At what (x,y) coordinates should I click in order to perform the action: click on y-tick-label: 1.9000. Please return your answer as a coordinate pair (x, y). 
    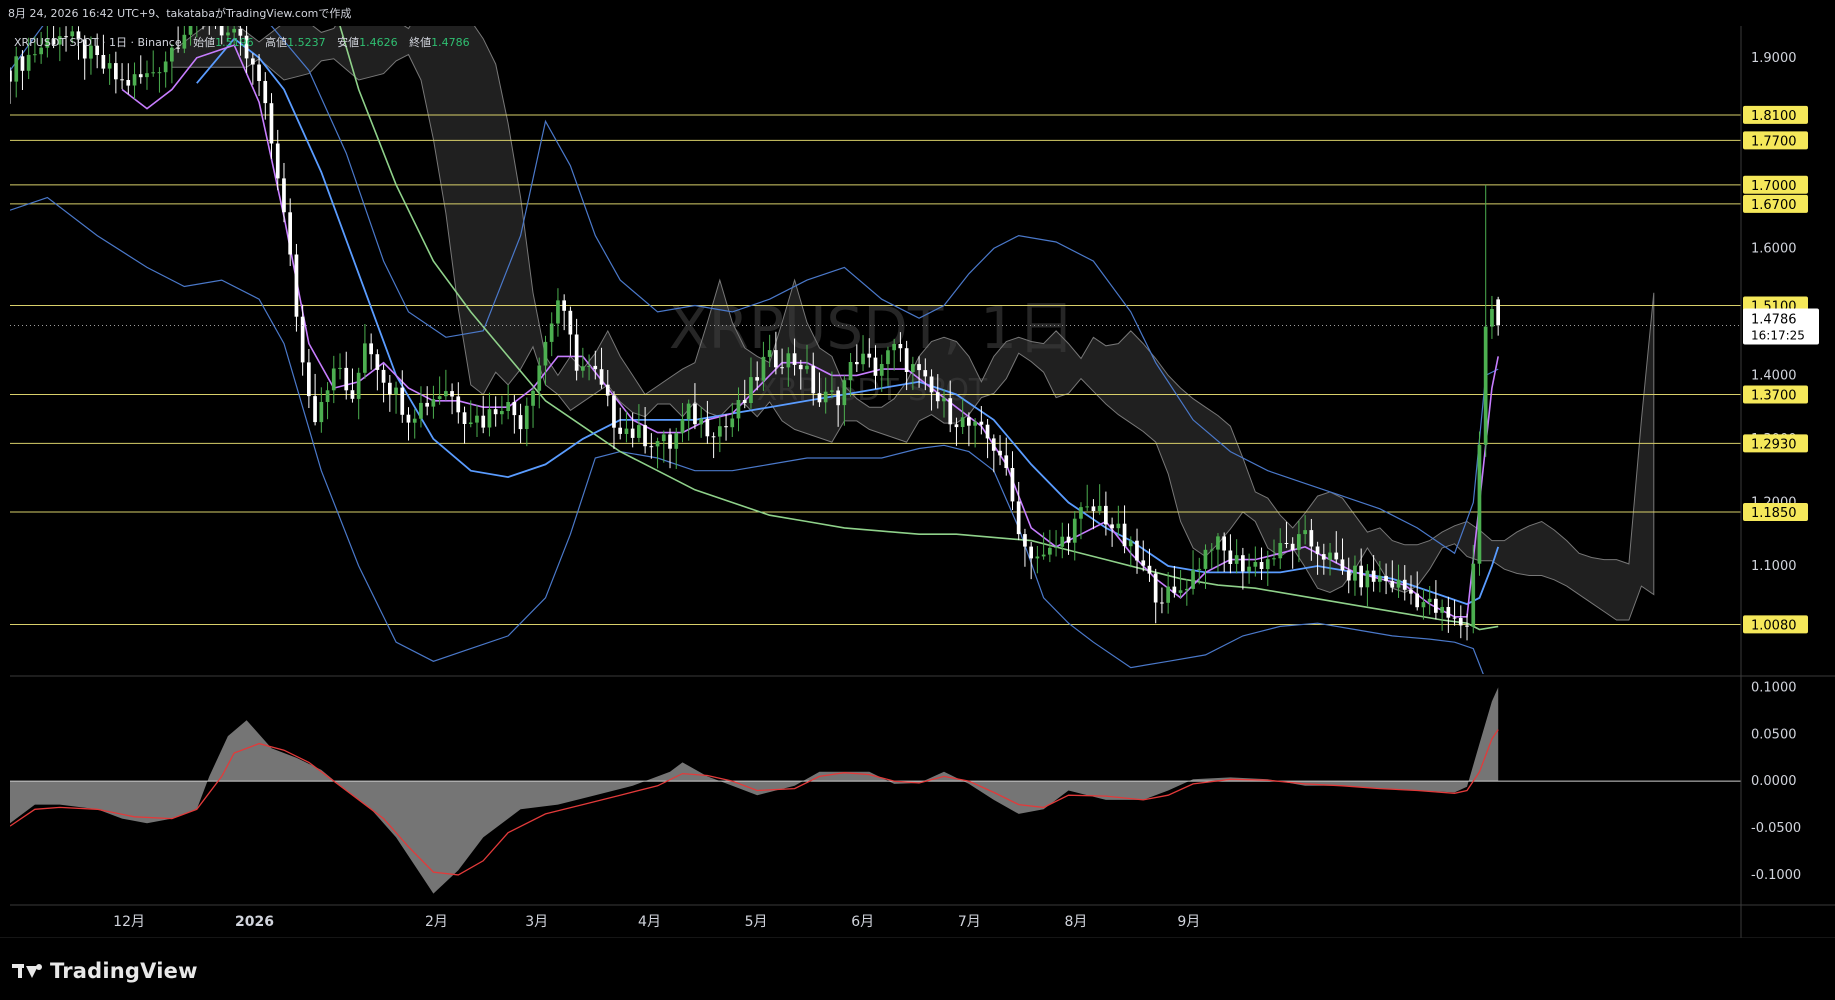
    Looking at the image, I should click on (1774, 58).